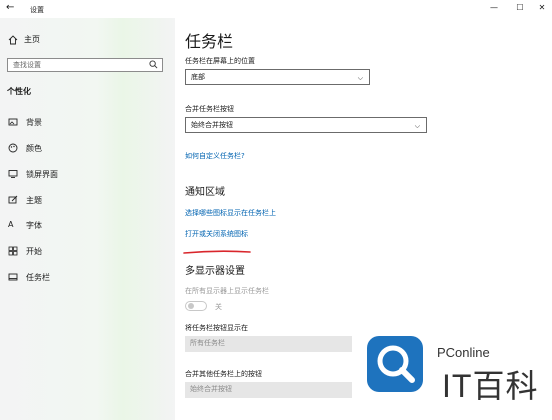 The image size is (552, 420). What do you see at coordinates (34, 122) in the screenshot?
I see `sidebar-item-label: 背景` at bounding box center [34, 122].